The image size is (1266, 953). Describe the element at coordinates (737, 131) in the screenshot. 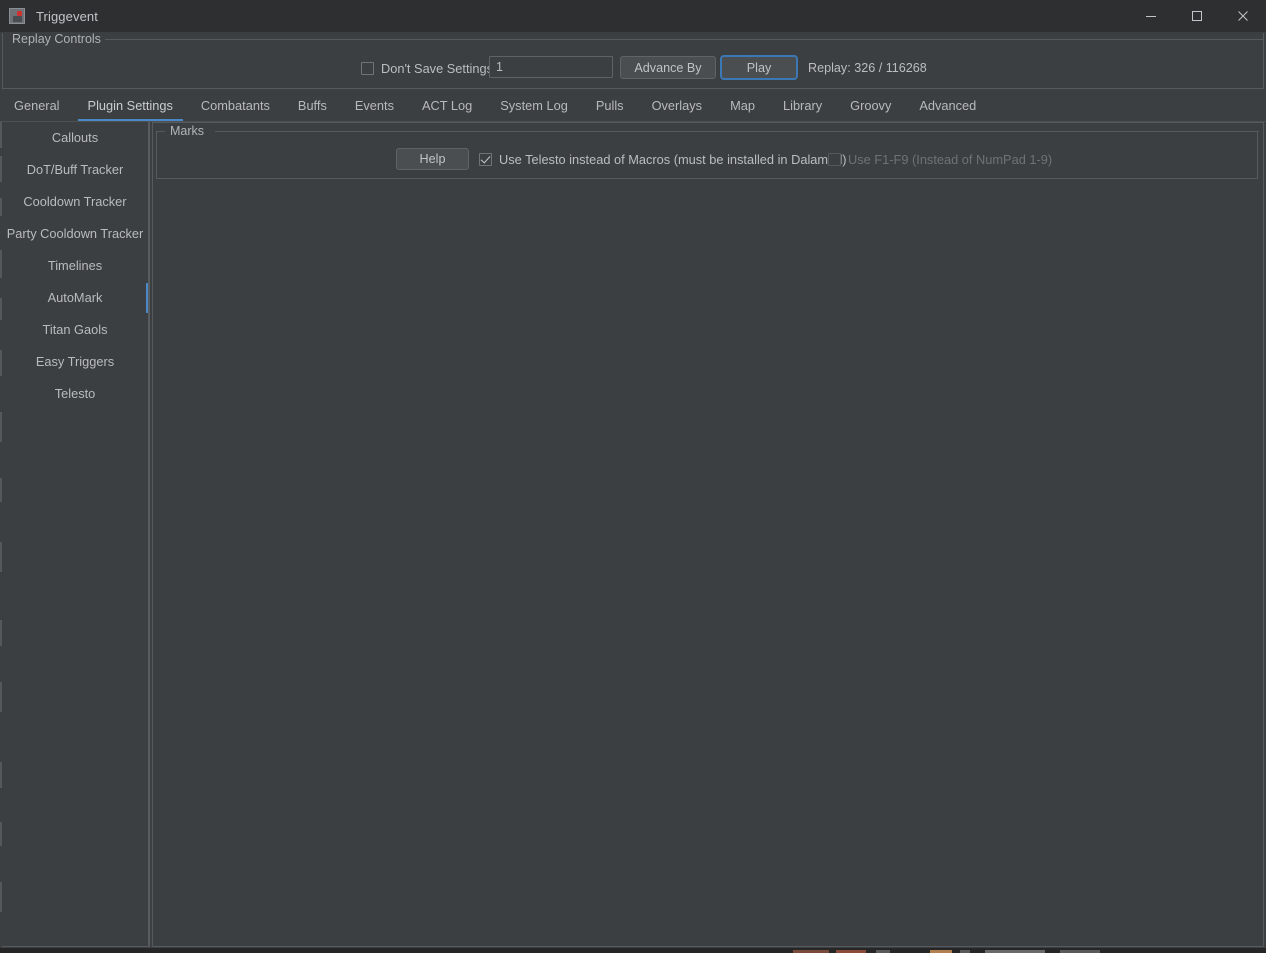

I see `marks-border-right-segment` at that location.